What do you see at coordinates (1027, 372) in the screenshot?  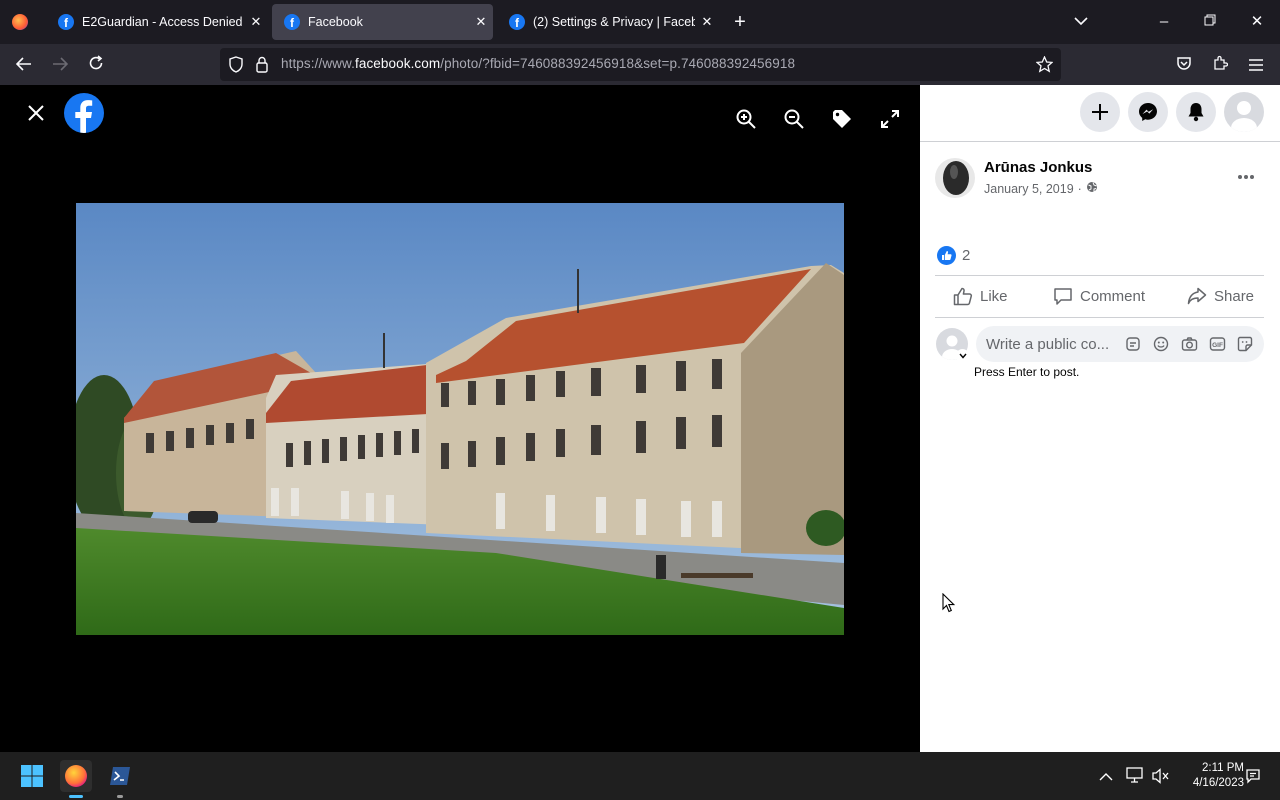 I see `press-enter-hint: Press Enter to post.` at bounding box center [1027, 372].